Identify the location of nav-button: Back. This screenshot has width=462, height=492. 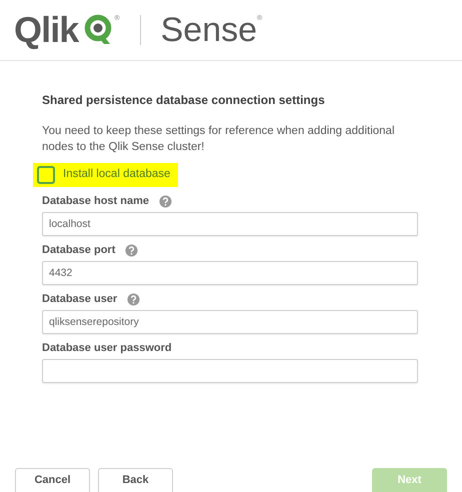
(135, 480).